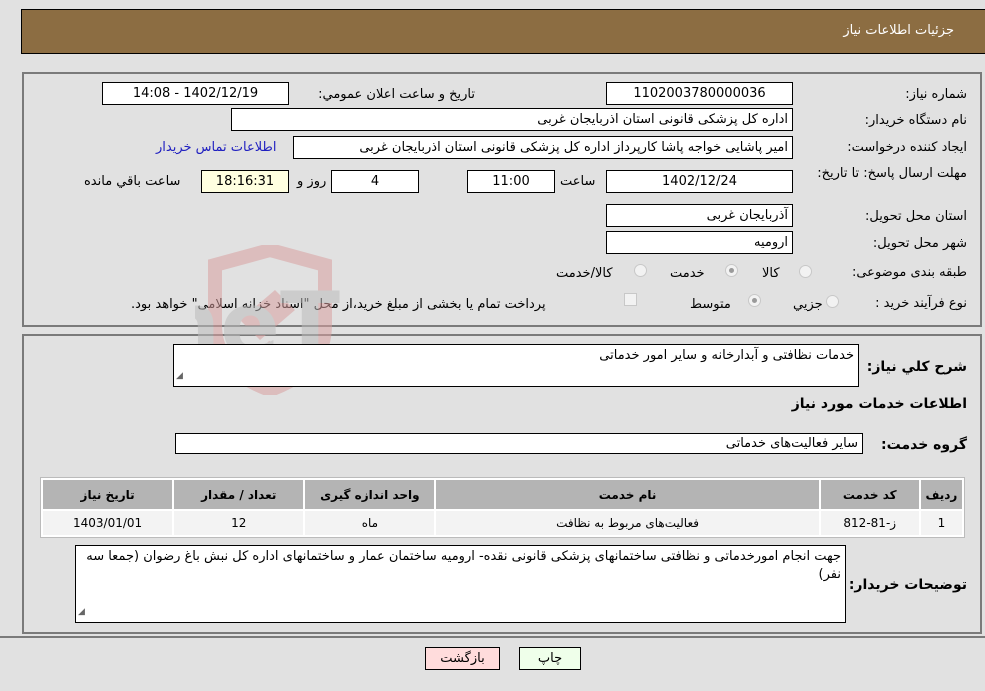 This screenshot has height=691, width=985. Describe the element at coordinates (370, 494) in the screenshot. I see `col-unit: واحد اندازه گیری` at that location.